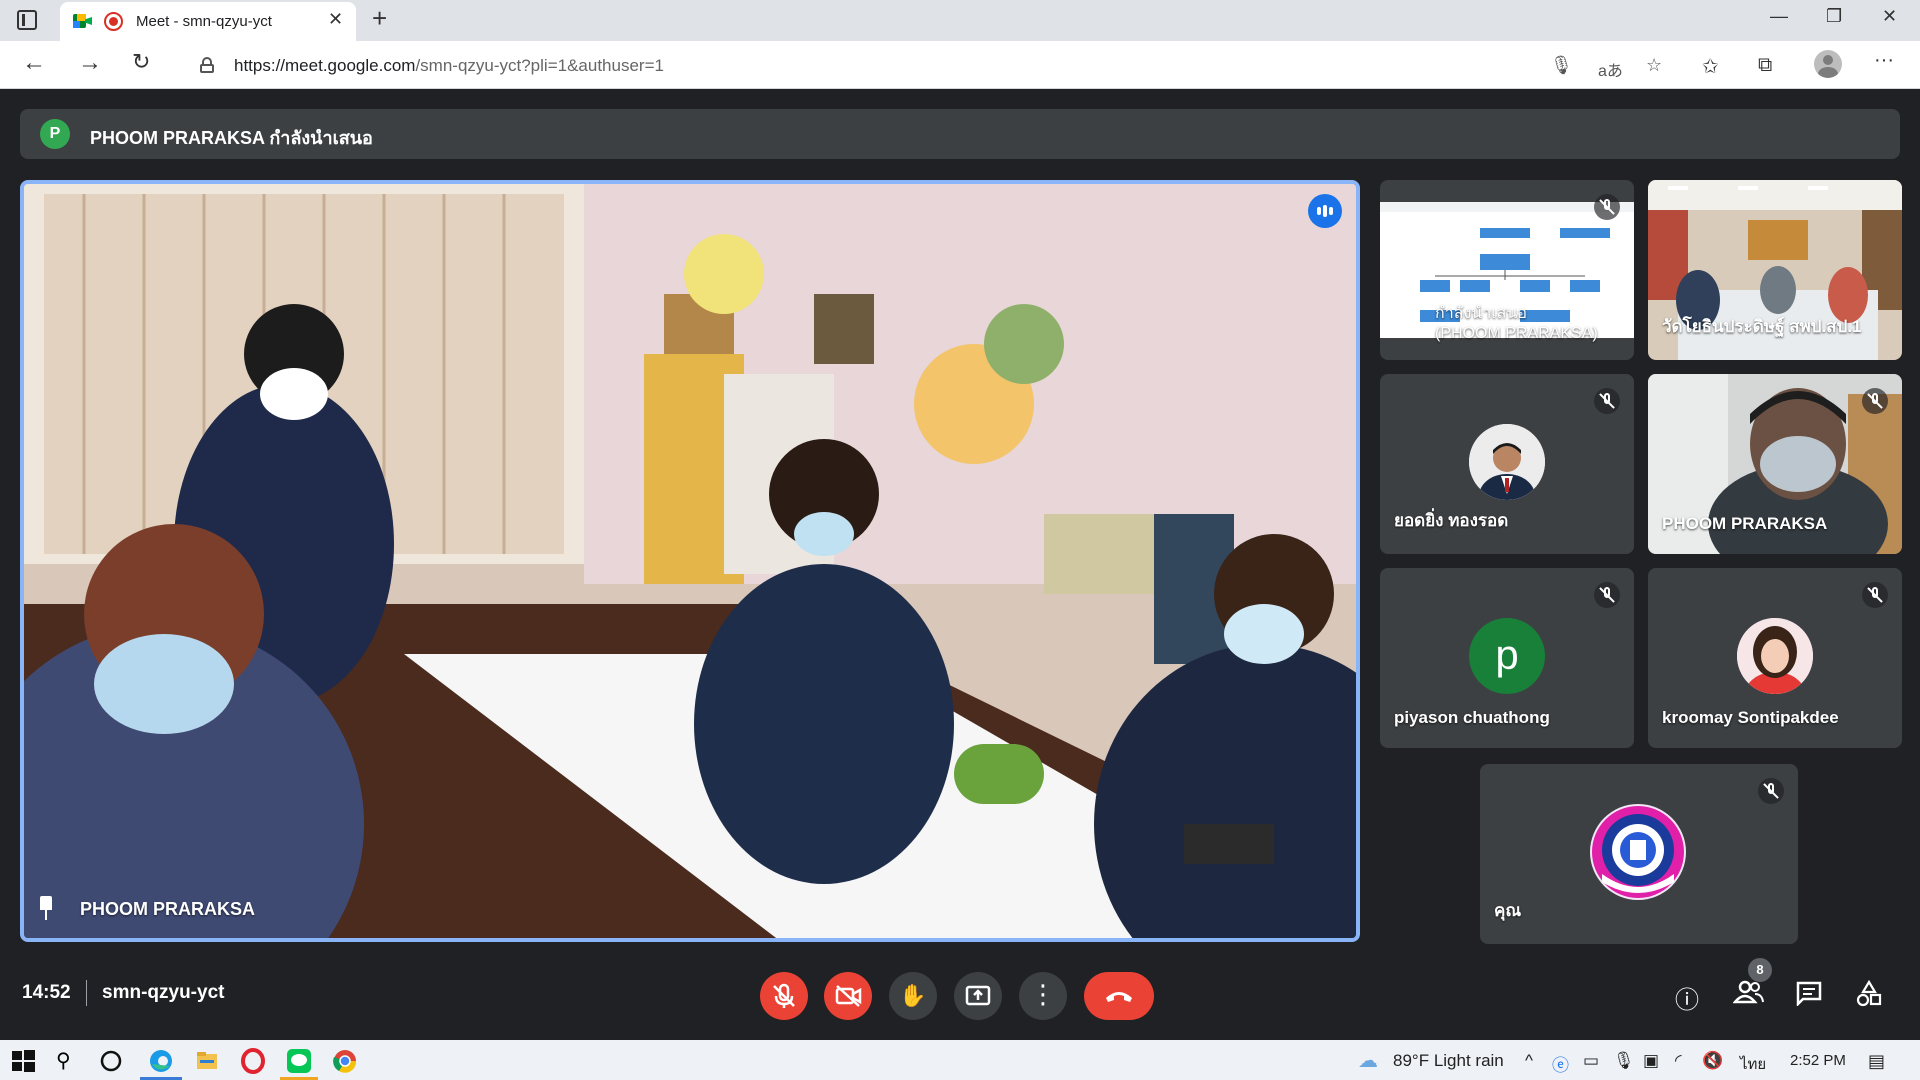 The height and width of the screenshot is (1080, 1920). What do you see at coordinates (1560, 1063) in the screenshot?
I see `meet-tray-icon: ⓔ` at bounding box center [1560, 1063].